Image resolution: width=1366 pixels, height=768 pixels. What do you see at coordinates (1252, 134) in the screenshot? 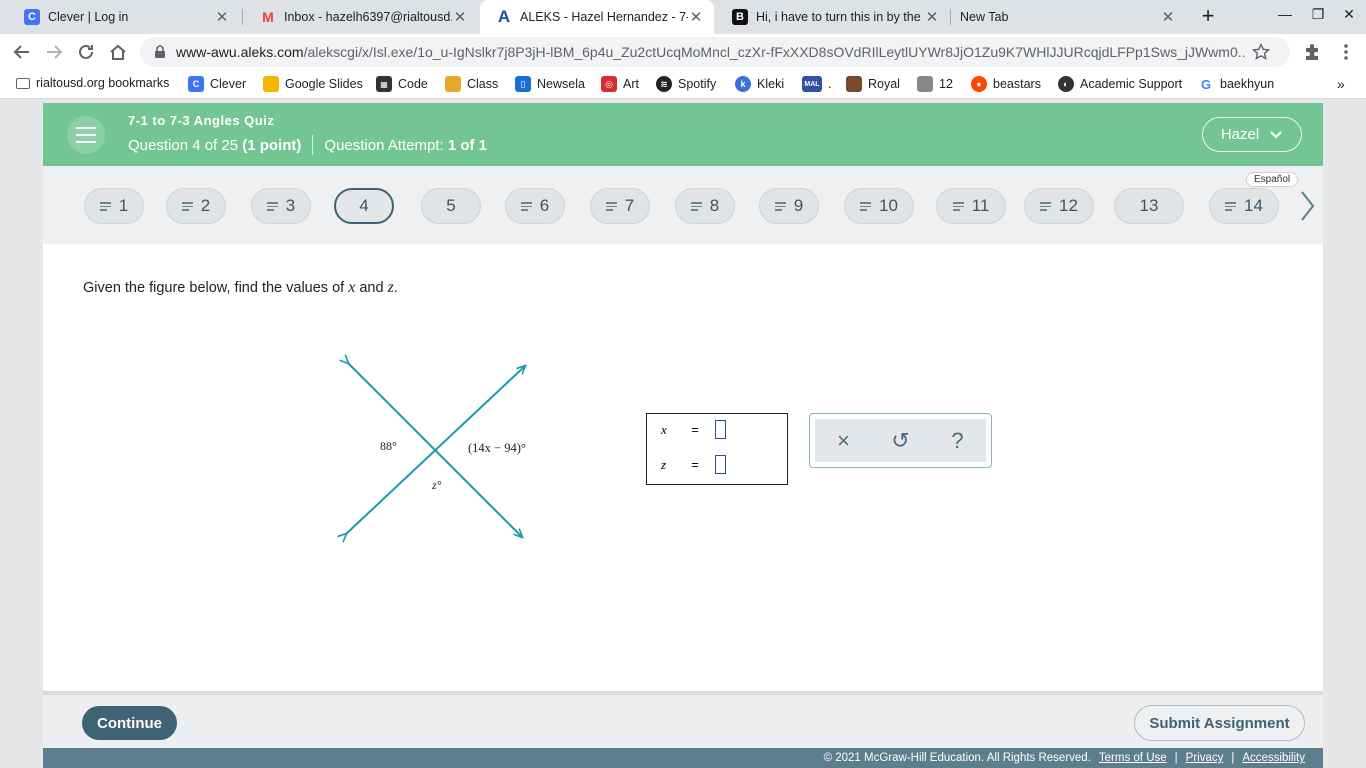
I see `user-menu-button: Hazel` at bounding box center [1252, 134].